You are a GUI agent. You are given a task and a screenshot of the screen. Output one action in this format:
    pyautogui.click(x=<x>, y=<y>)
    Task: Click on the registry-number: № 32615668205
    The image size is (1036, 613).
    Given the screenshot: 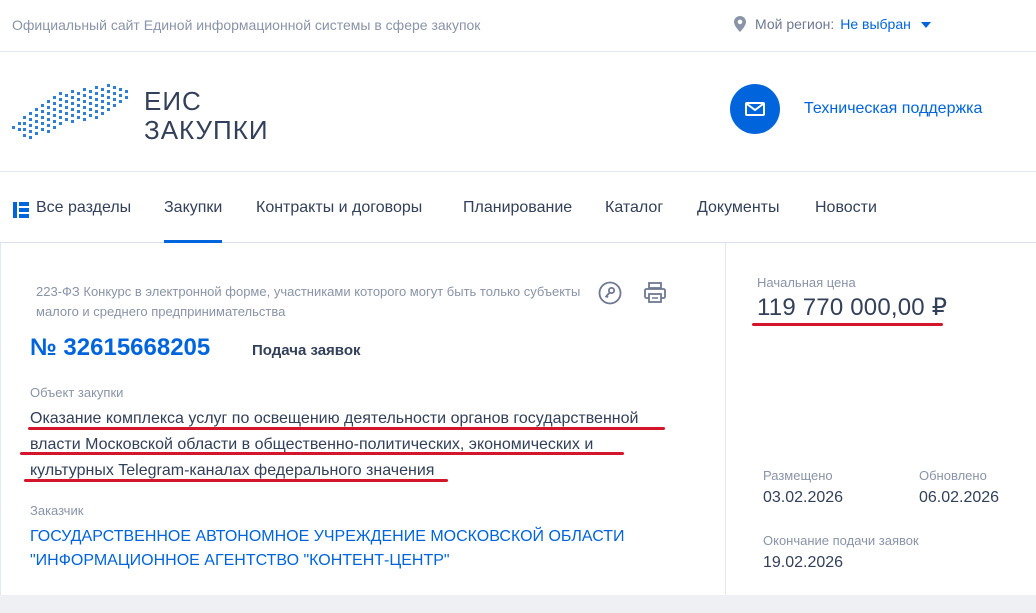 What is the action you would take?
    pyautogui.click(x=120, y=348)
    